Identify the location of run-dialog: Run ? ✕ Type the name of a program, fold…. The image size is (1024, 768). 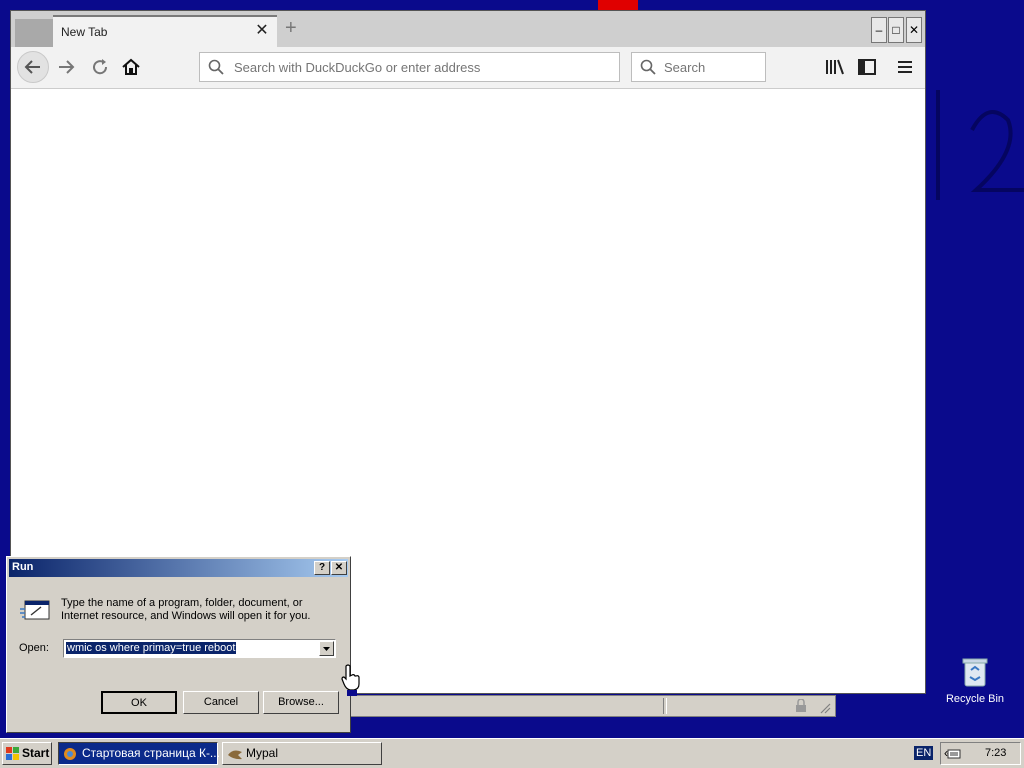
(178, 644).